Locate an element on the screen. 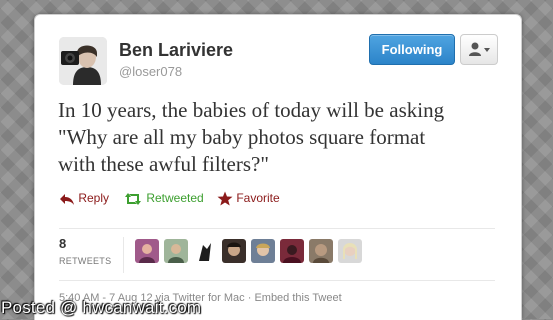 The image size is (553, 320). reply-action: Reply is located at coordinates (84, 198).